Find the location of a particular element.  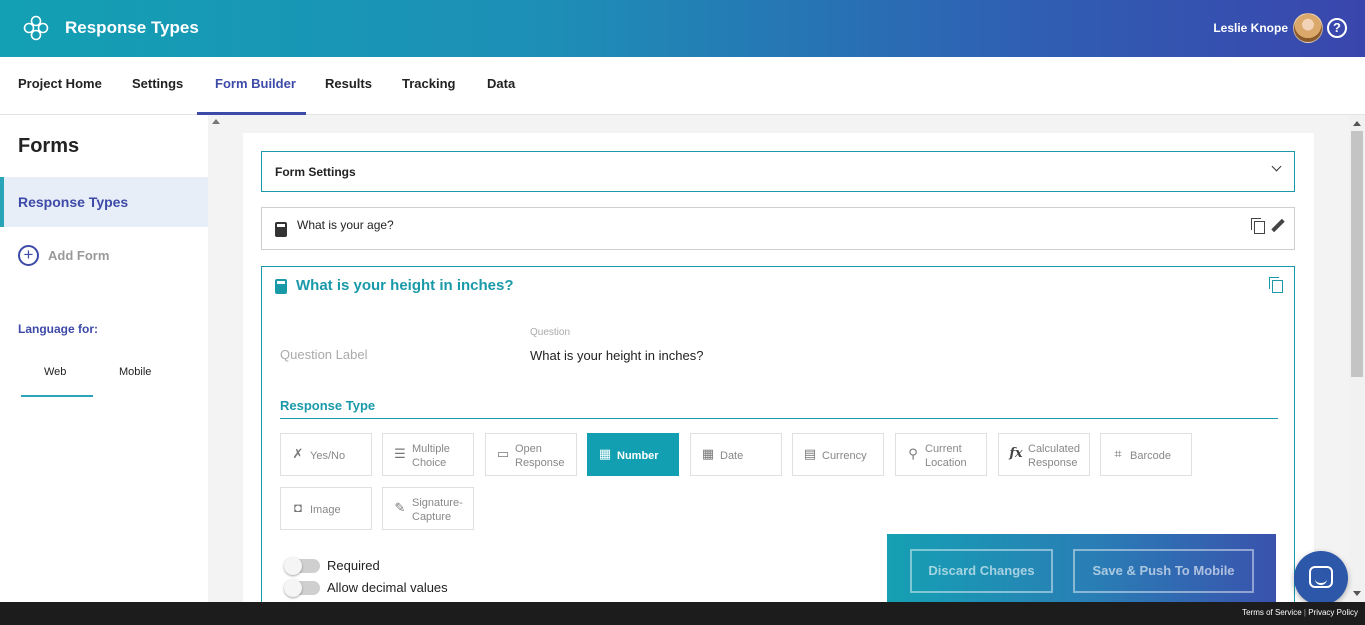

chat-support-button is located at coordinates (1321, 578).